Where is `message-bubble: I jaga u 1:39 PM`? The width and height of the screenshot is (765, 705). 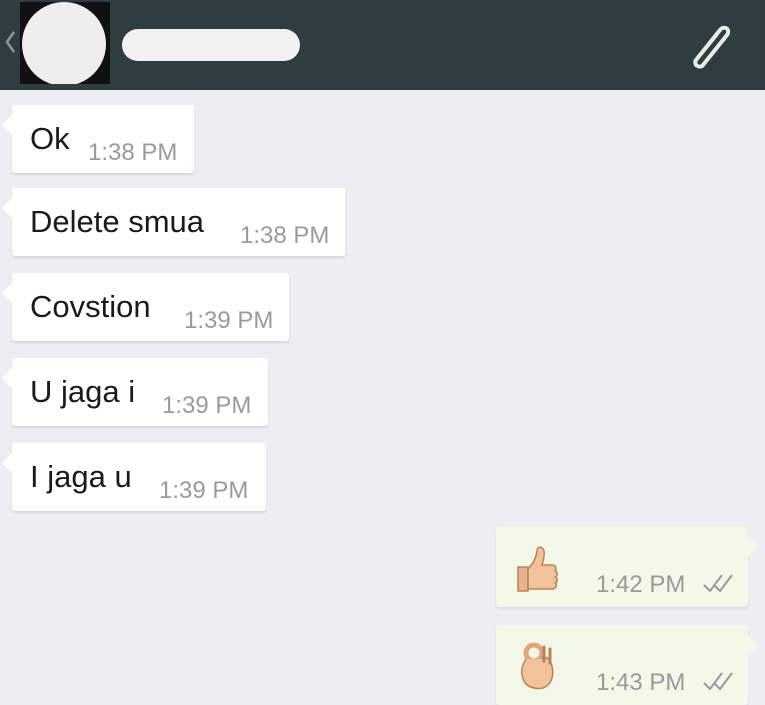
message-bubble: I jaga u 1:39 PM is located at coordinates (134, 477).